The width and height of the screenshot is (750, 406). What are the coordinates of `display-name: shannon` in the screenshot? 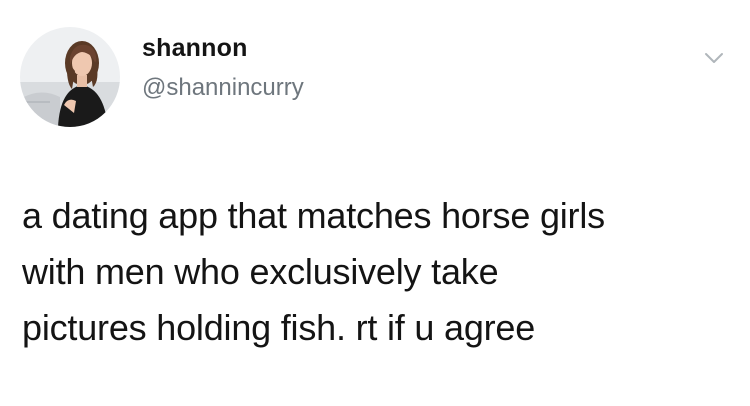 It's located at (223, 48).